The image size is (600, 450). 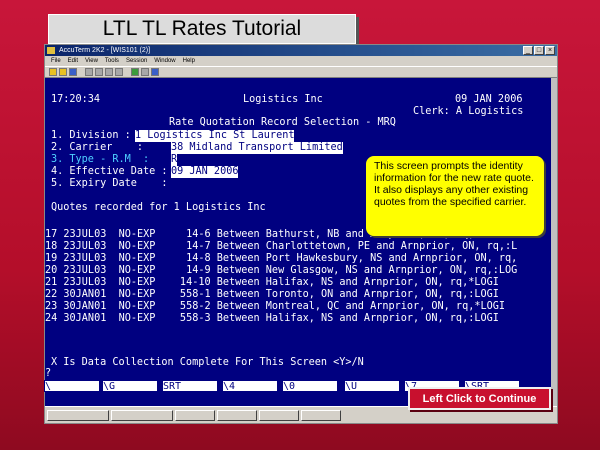 What do you see at coordinates (76, 99) in the screenshot?
I see `session-time: 17:20:34` at bounding box center [76, 99].